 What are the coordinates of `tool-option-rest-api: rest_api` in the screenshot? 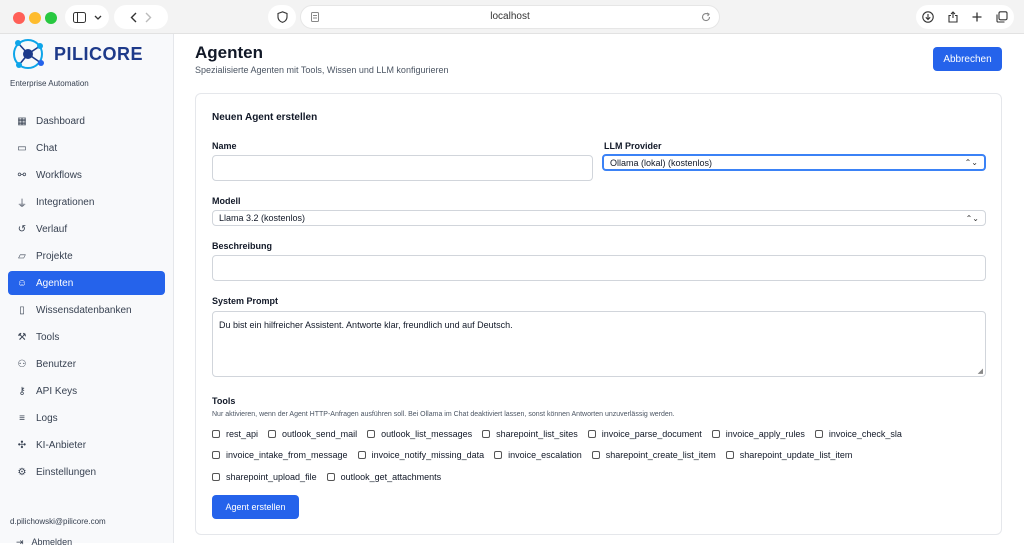 It's located at (235, 434).